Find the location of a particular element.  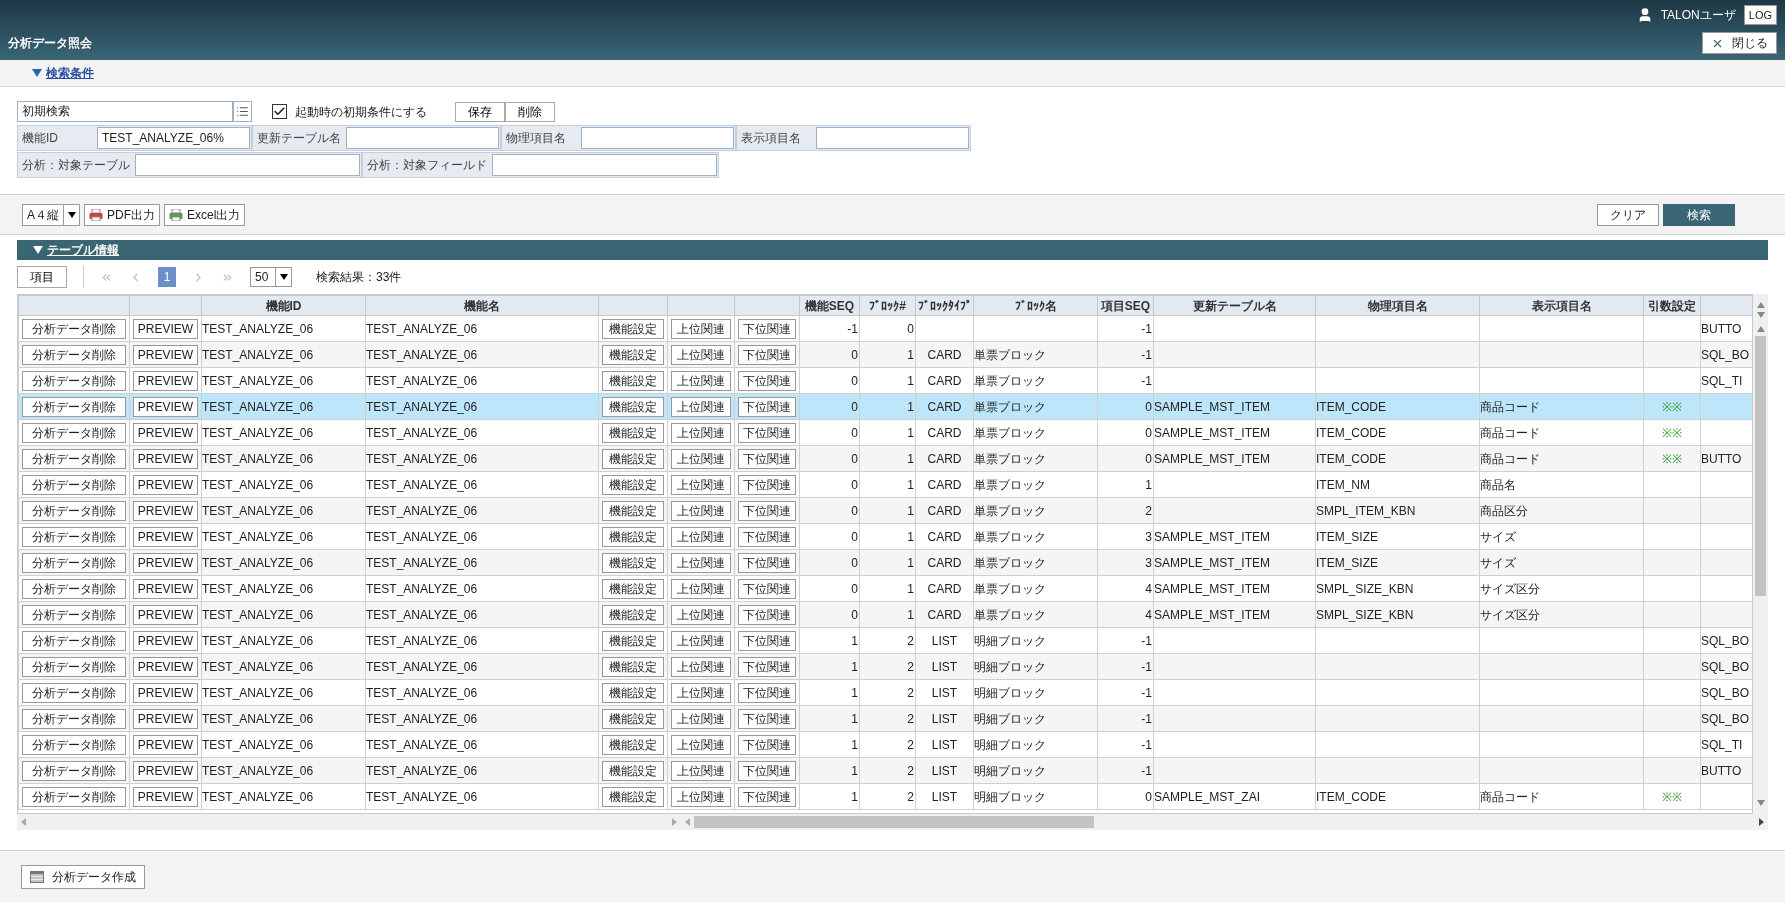

create-data-button: 分析データ作成 is located at coordinates (83, 876).